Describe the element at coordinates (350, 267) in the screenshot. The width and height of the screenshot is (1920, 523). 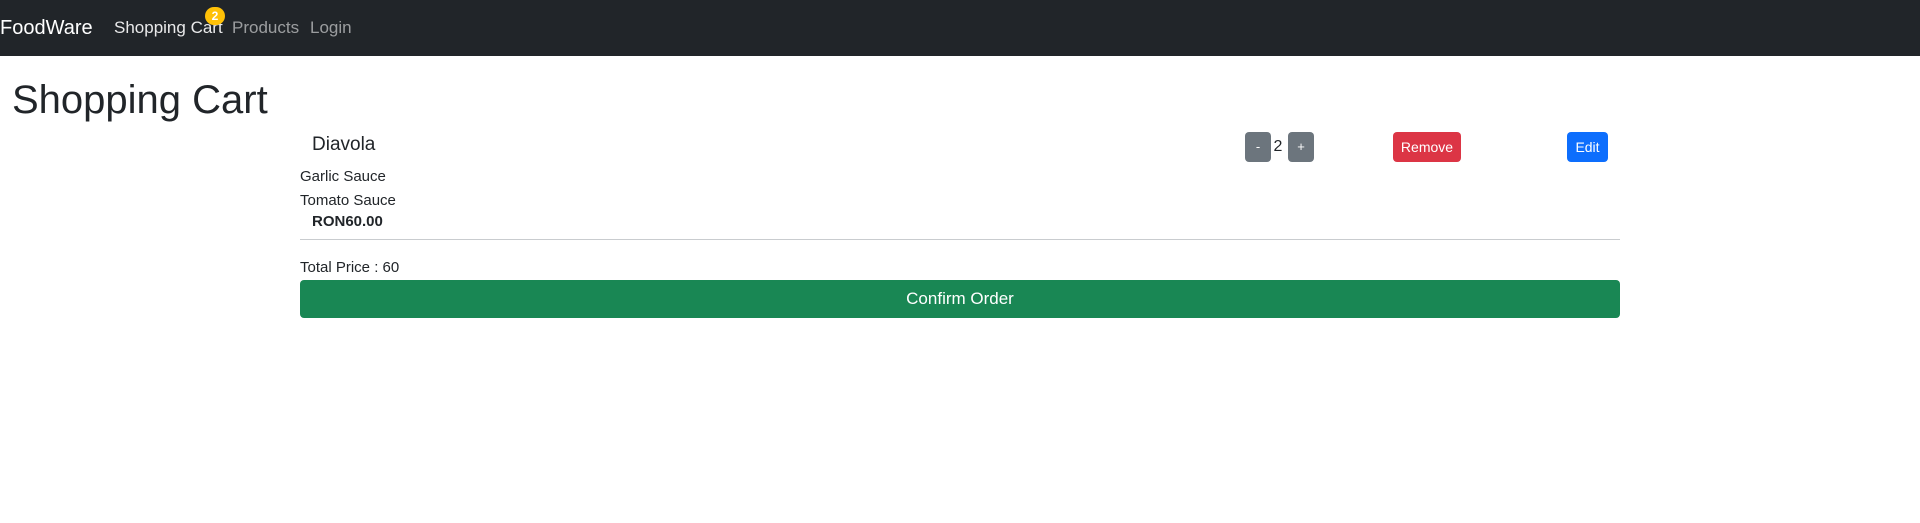
I see `total-price: Total Price : 60` at that location.